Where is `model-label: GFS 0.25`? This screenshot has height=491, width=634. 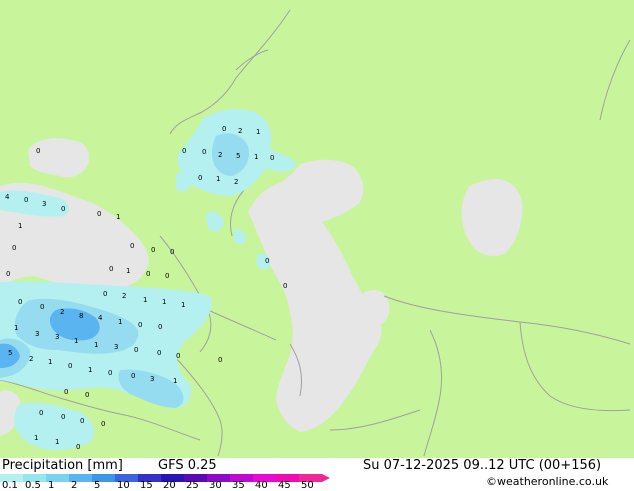
model-label: GFS 0.25 is located at coordinates (187, 465).